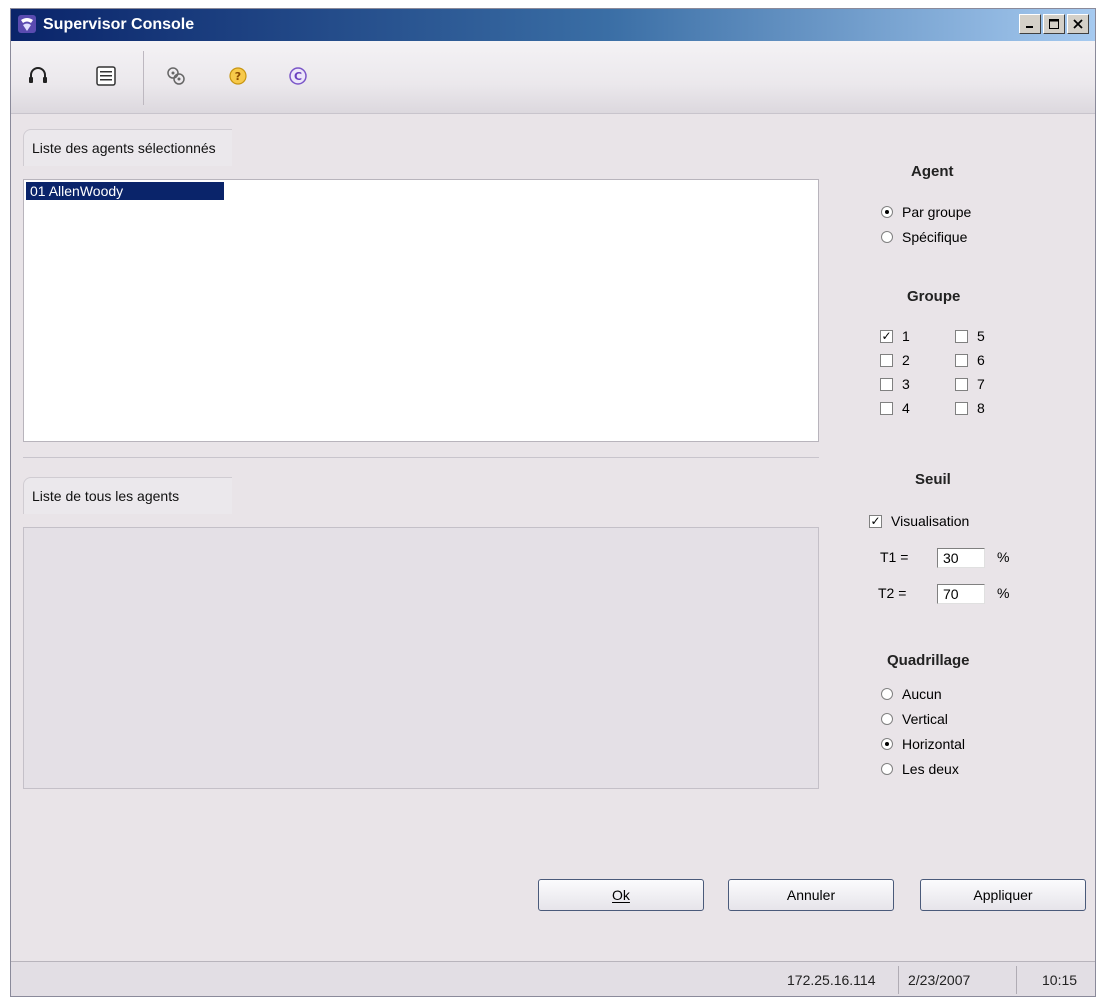 Image resolution: width=1102 pixels, height=1003 pixels. I want to click on checkbox-label: 2, so click(906, 360).